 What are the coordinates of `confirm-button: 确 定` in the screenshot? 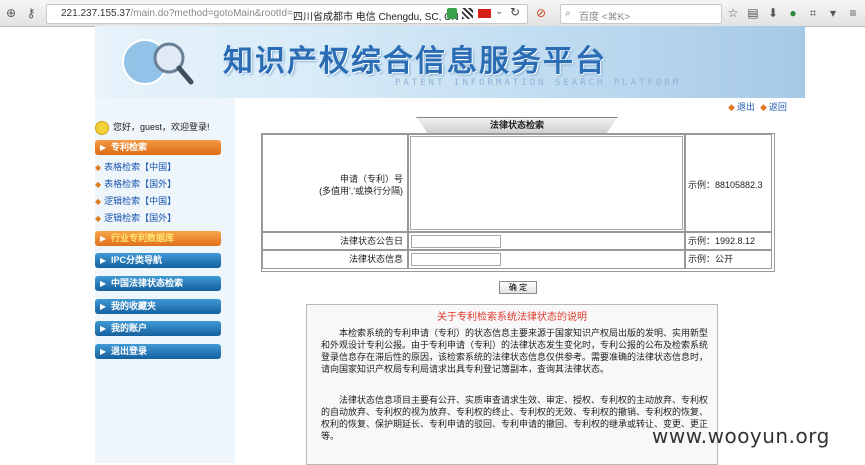 It's located at (518, 287).